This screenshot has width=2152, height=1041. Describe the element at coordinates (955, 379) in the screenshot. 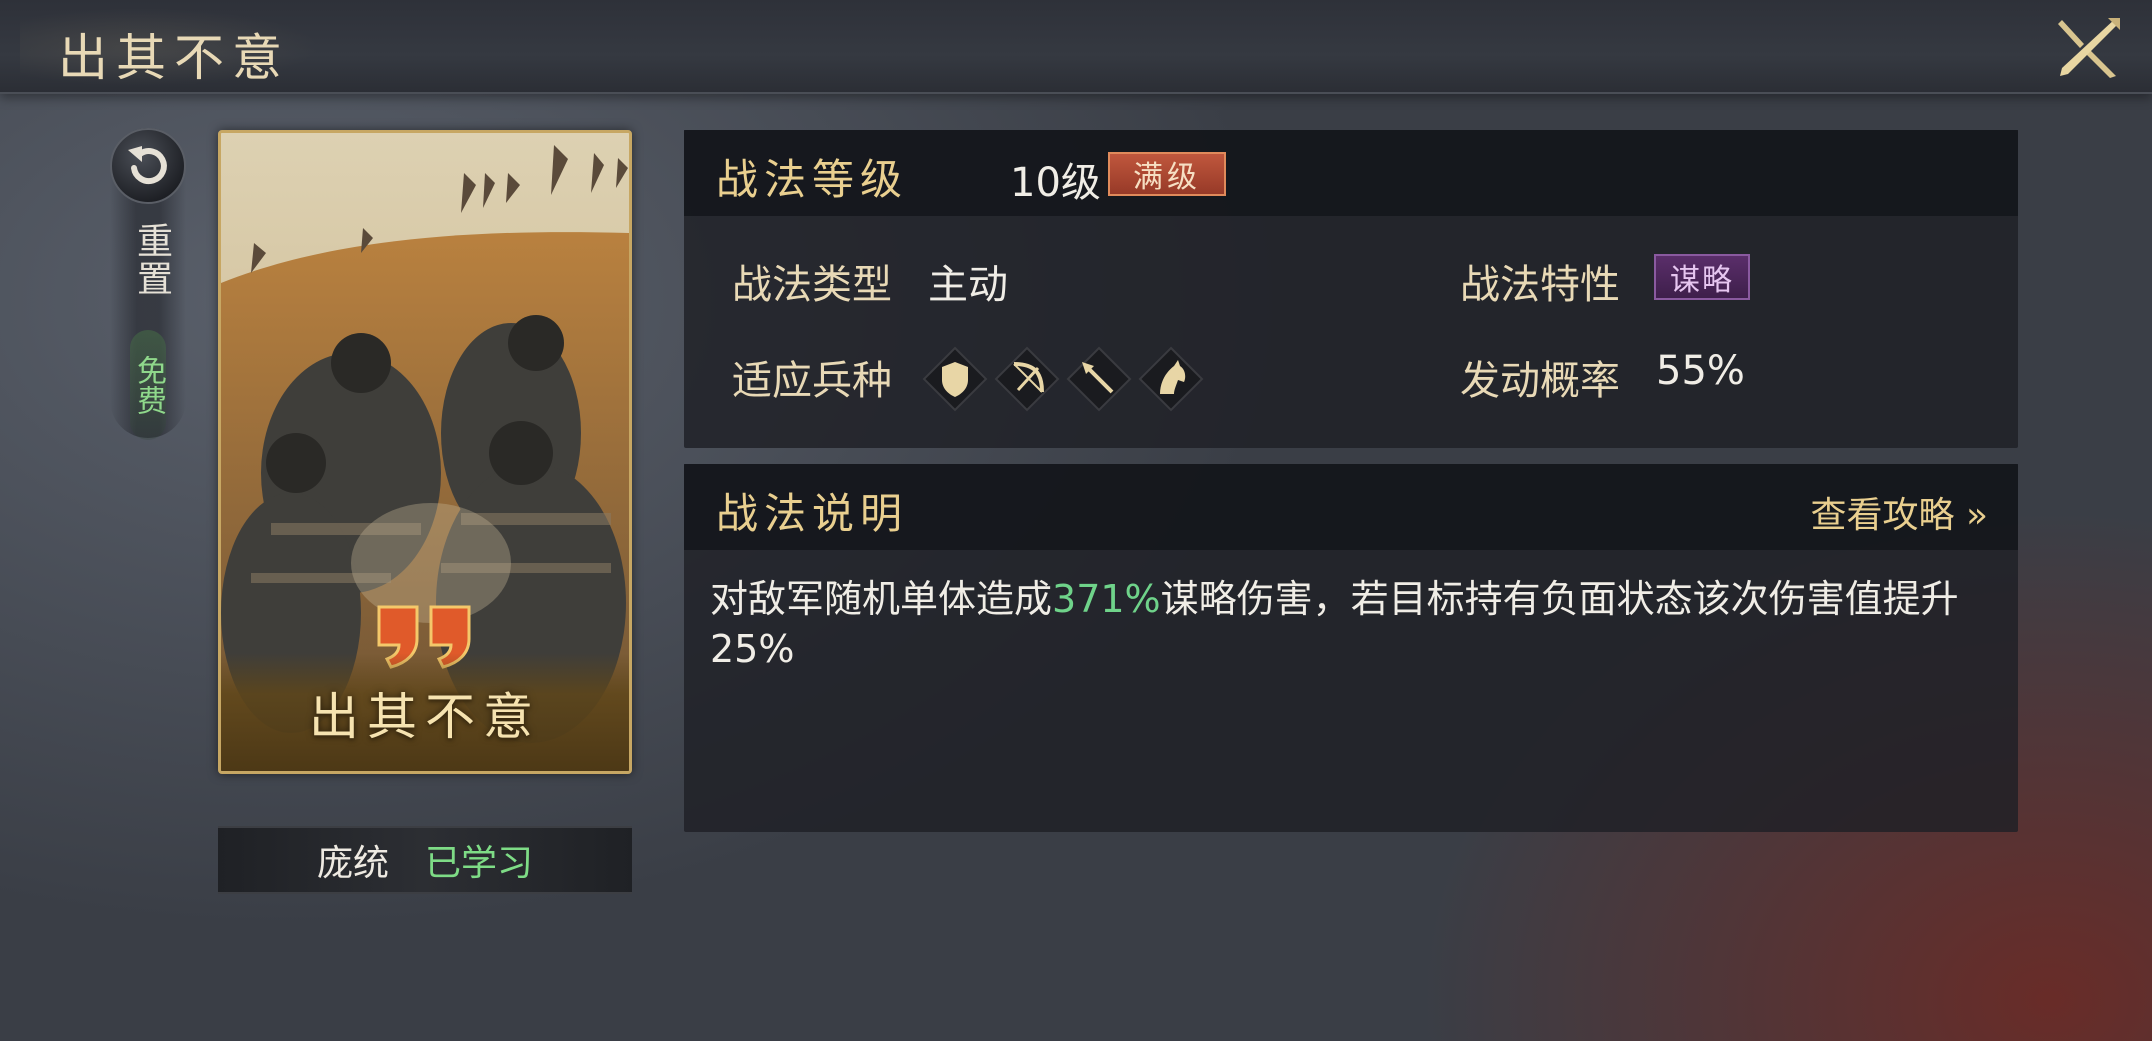

I see `shield-icon` at that location.